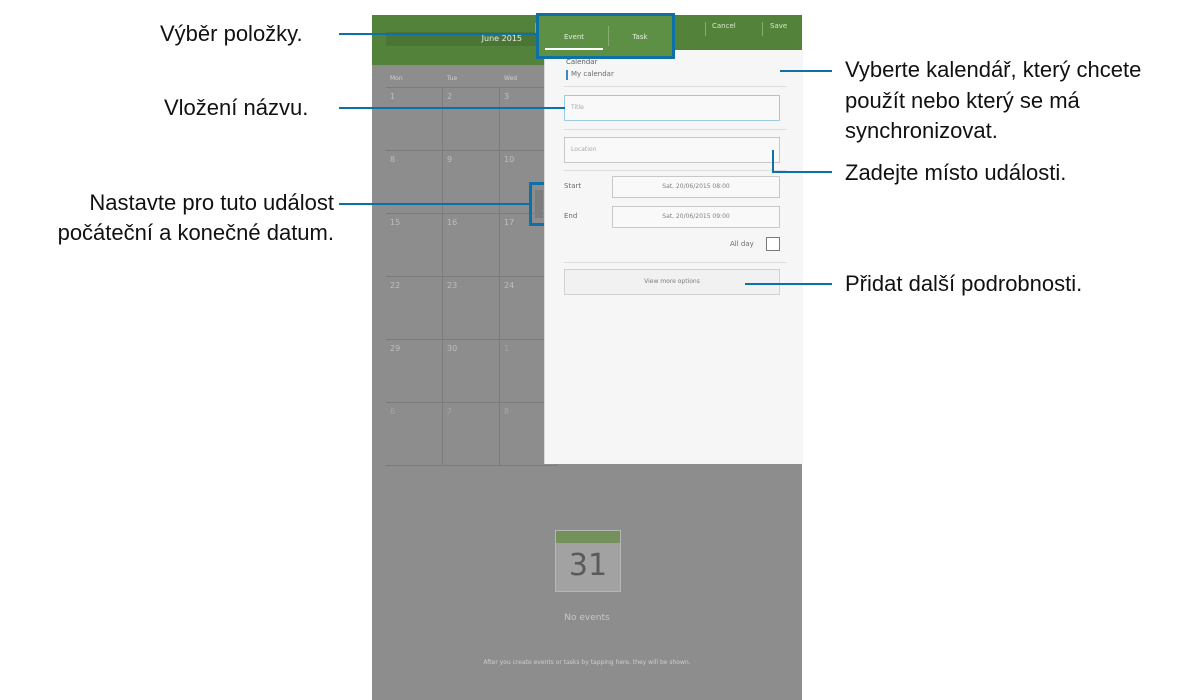 The height and width of the screenshot is (700, 1190). I want to click on annotation-location: Zadejte místo události., so click(956, 172).